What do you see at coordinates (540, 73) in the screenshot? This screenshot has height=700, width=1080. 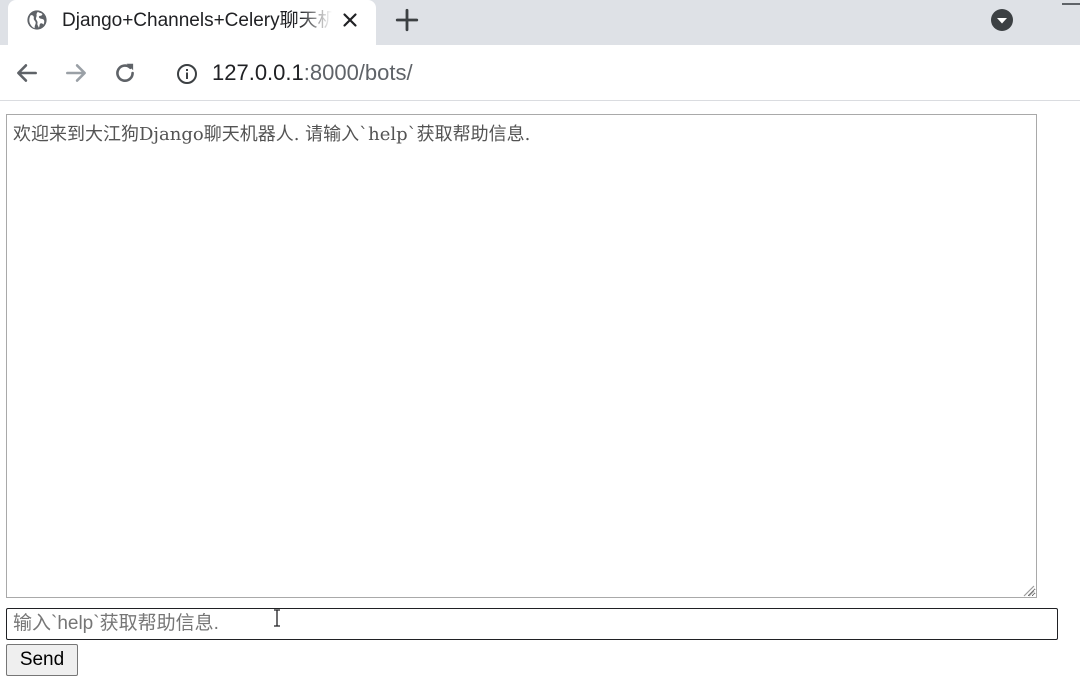 I see `browser-toolbar: 127.0.0.1:8000/bots/` at bounding box center [540, 73].